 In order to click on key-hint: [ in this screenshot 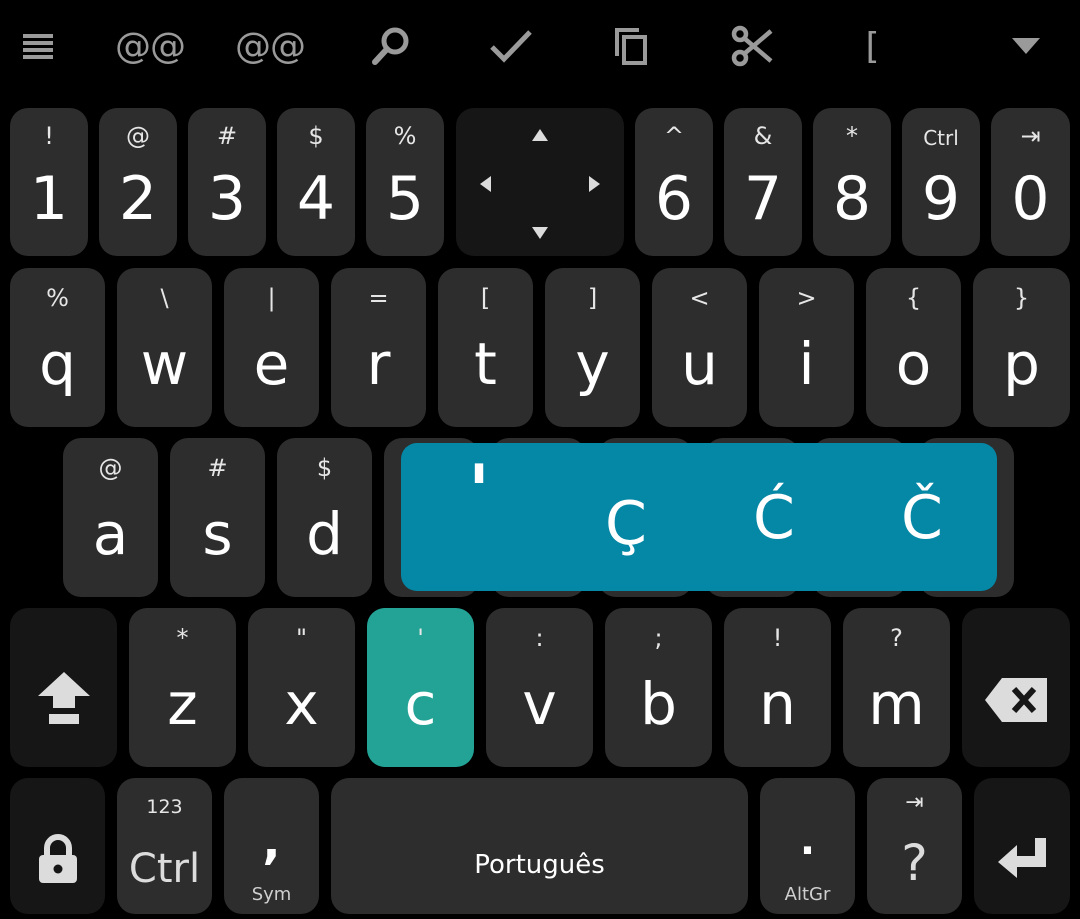, I will do `click(485, 298)`.